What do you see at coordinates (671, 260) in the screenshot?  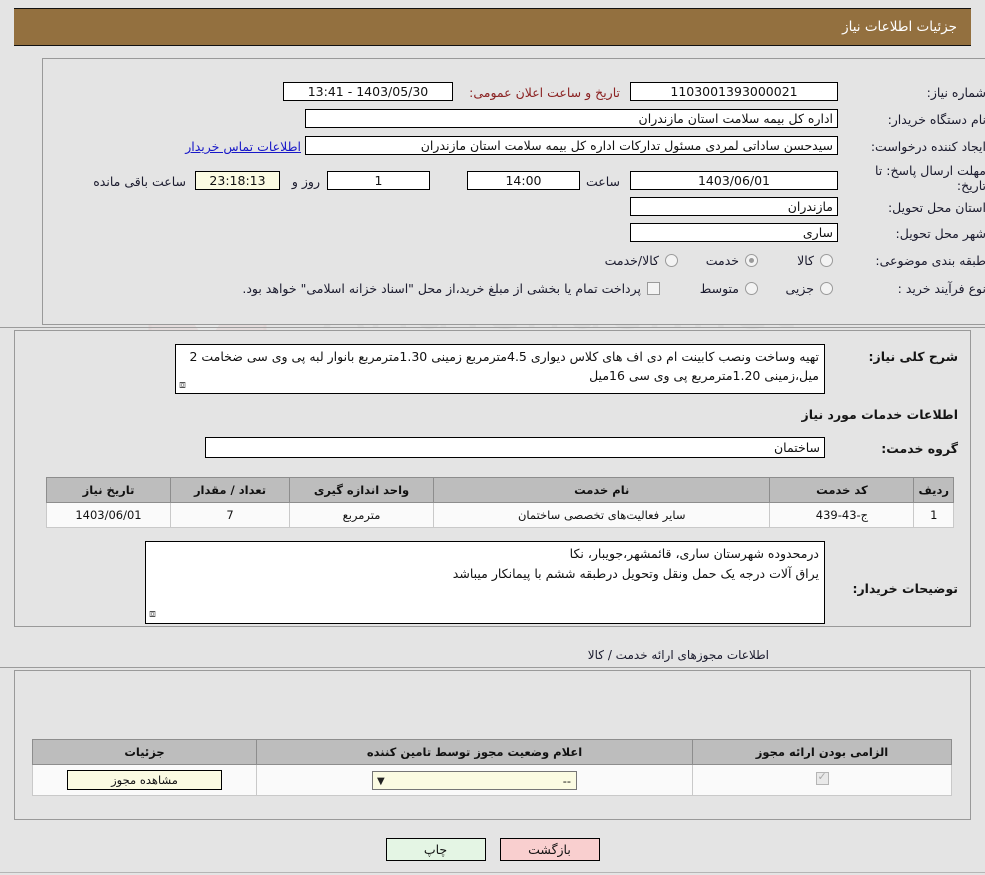 I see `radio-category-kala-khedmat` at bounding box center [671, 260].